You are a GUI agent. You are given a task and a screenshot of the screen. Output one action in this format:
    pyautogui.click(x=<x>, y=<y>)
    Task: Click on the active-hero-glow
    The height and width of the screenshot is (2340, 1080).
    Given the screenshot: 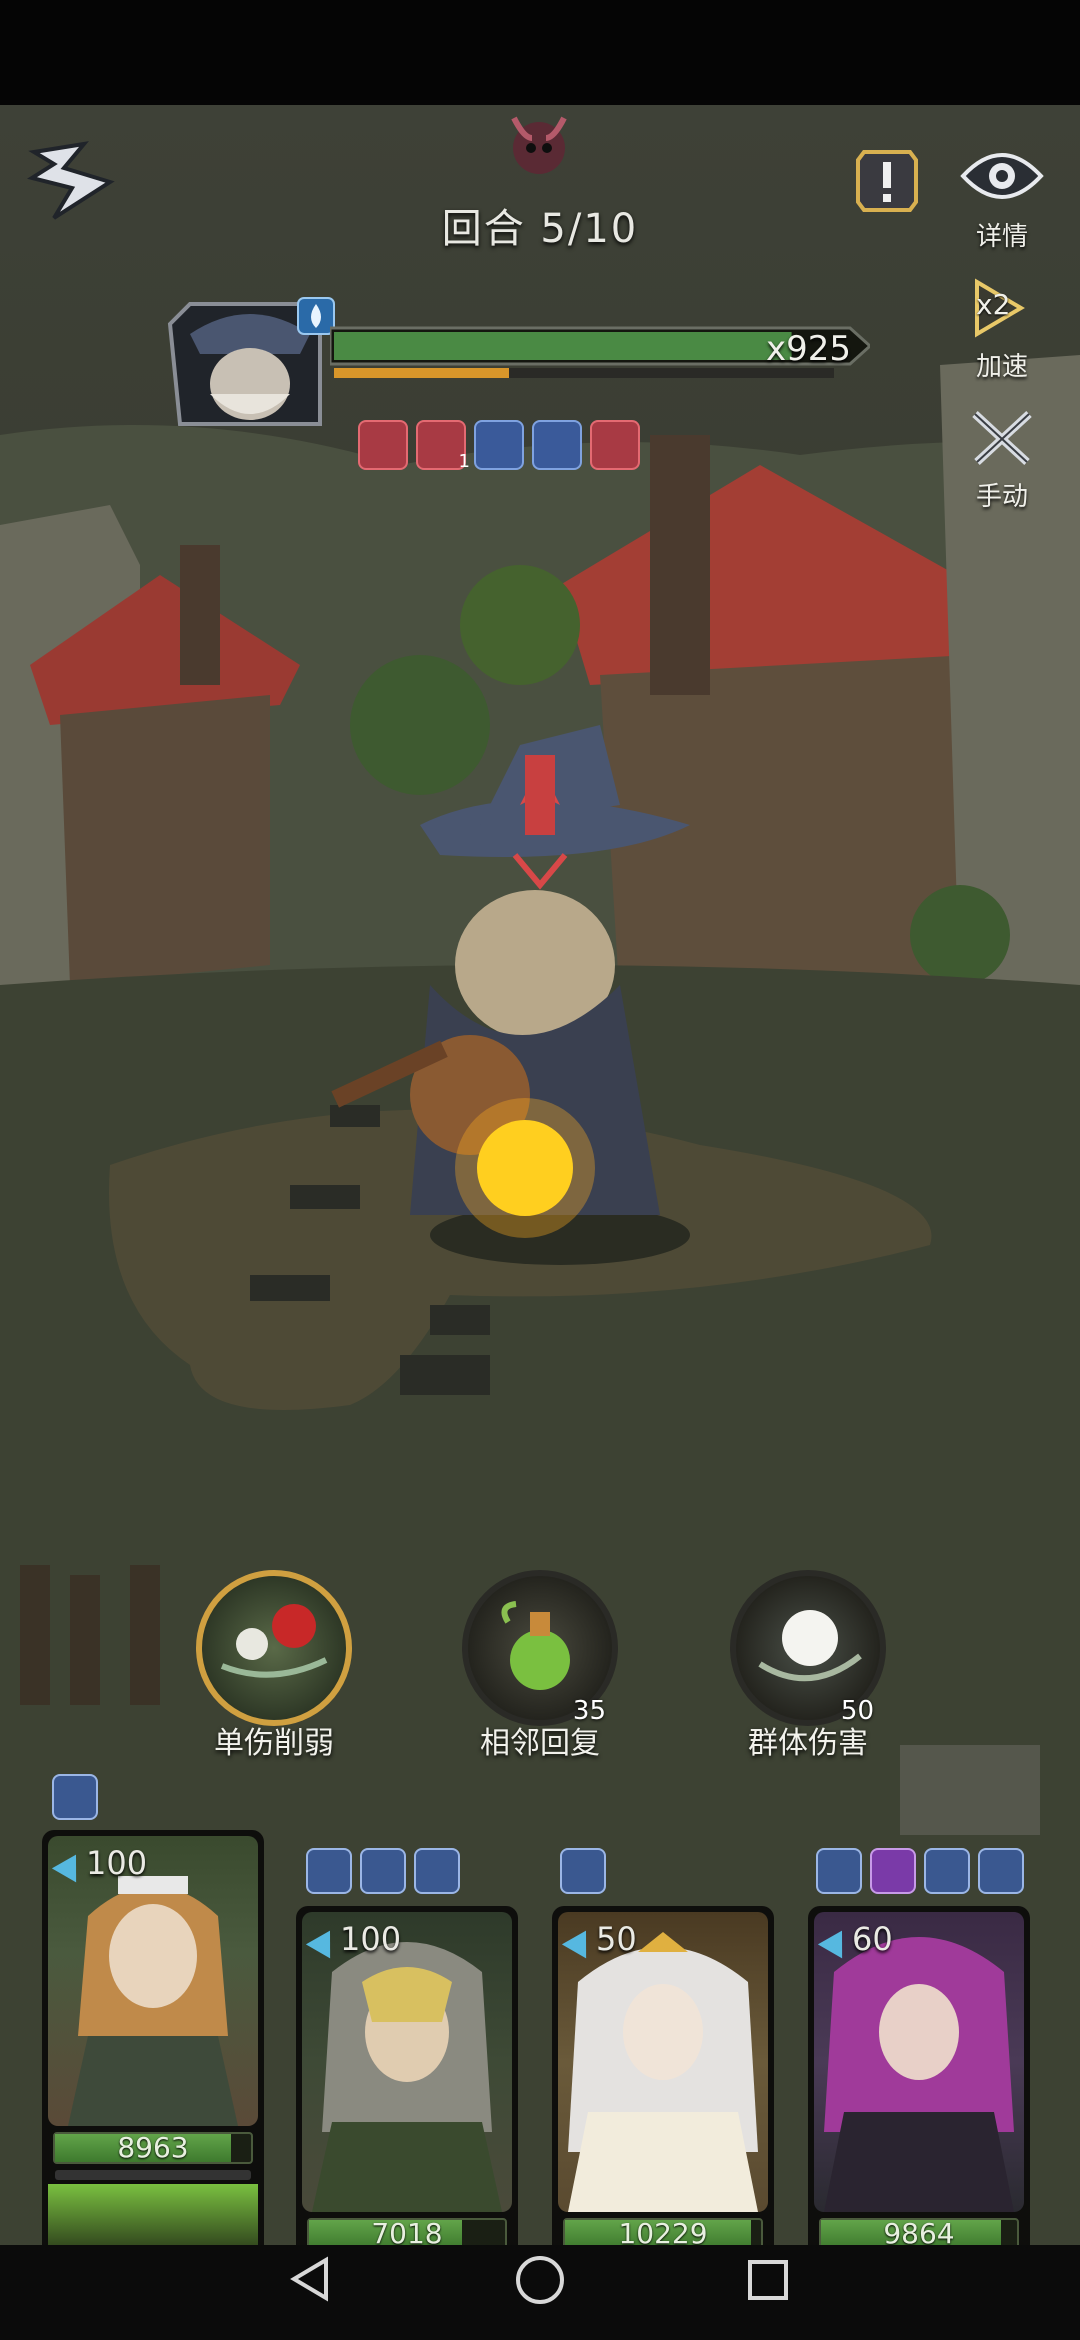 What is the action you would take?
    pyautogui.click(x=153, y=2219)
    